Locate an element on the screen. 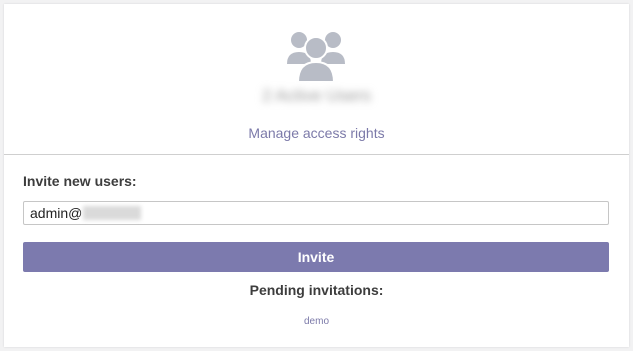  manage-access-rights-link: Manage access rights is located at coordinates (316, 133).